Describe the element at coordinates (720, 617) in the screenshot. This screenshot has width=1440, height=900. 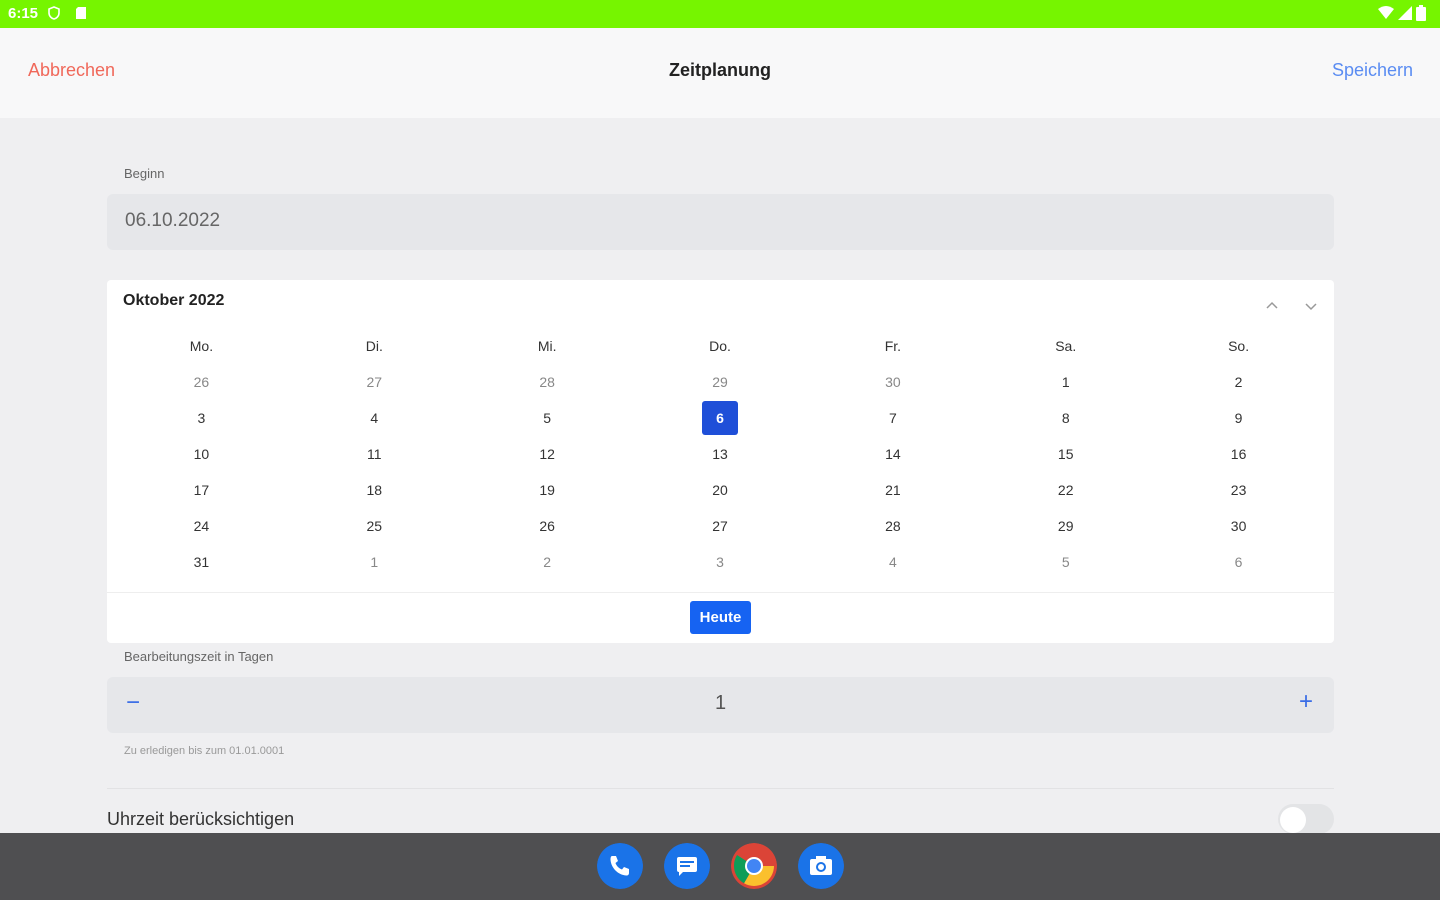
I see `today-button: Heute` at that location.